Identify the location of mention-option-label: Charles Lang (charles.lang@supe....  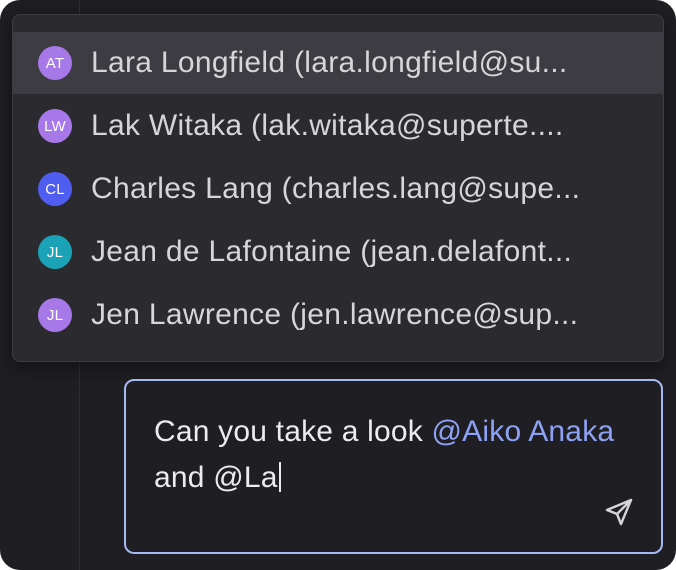
(336, 188).